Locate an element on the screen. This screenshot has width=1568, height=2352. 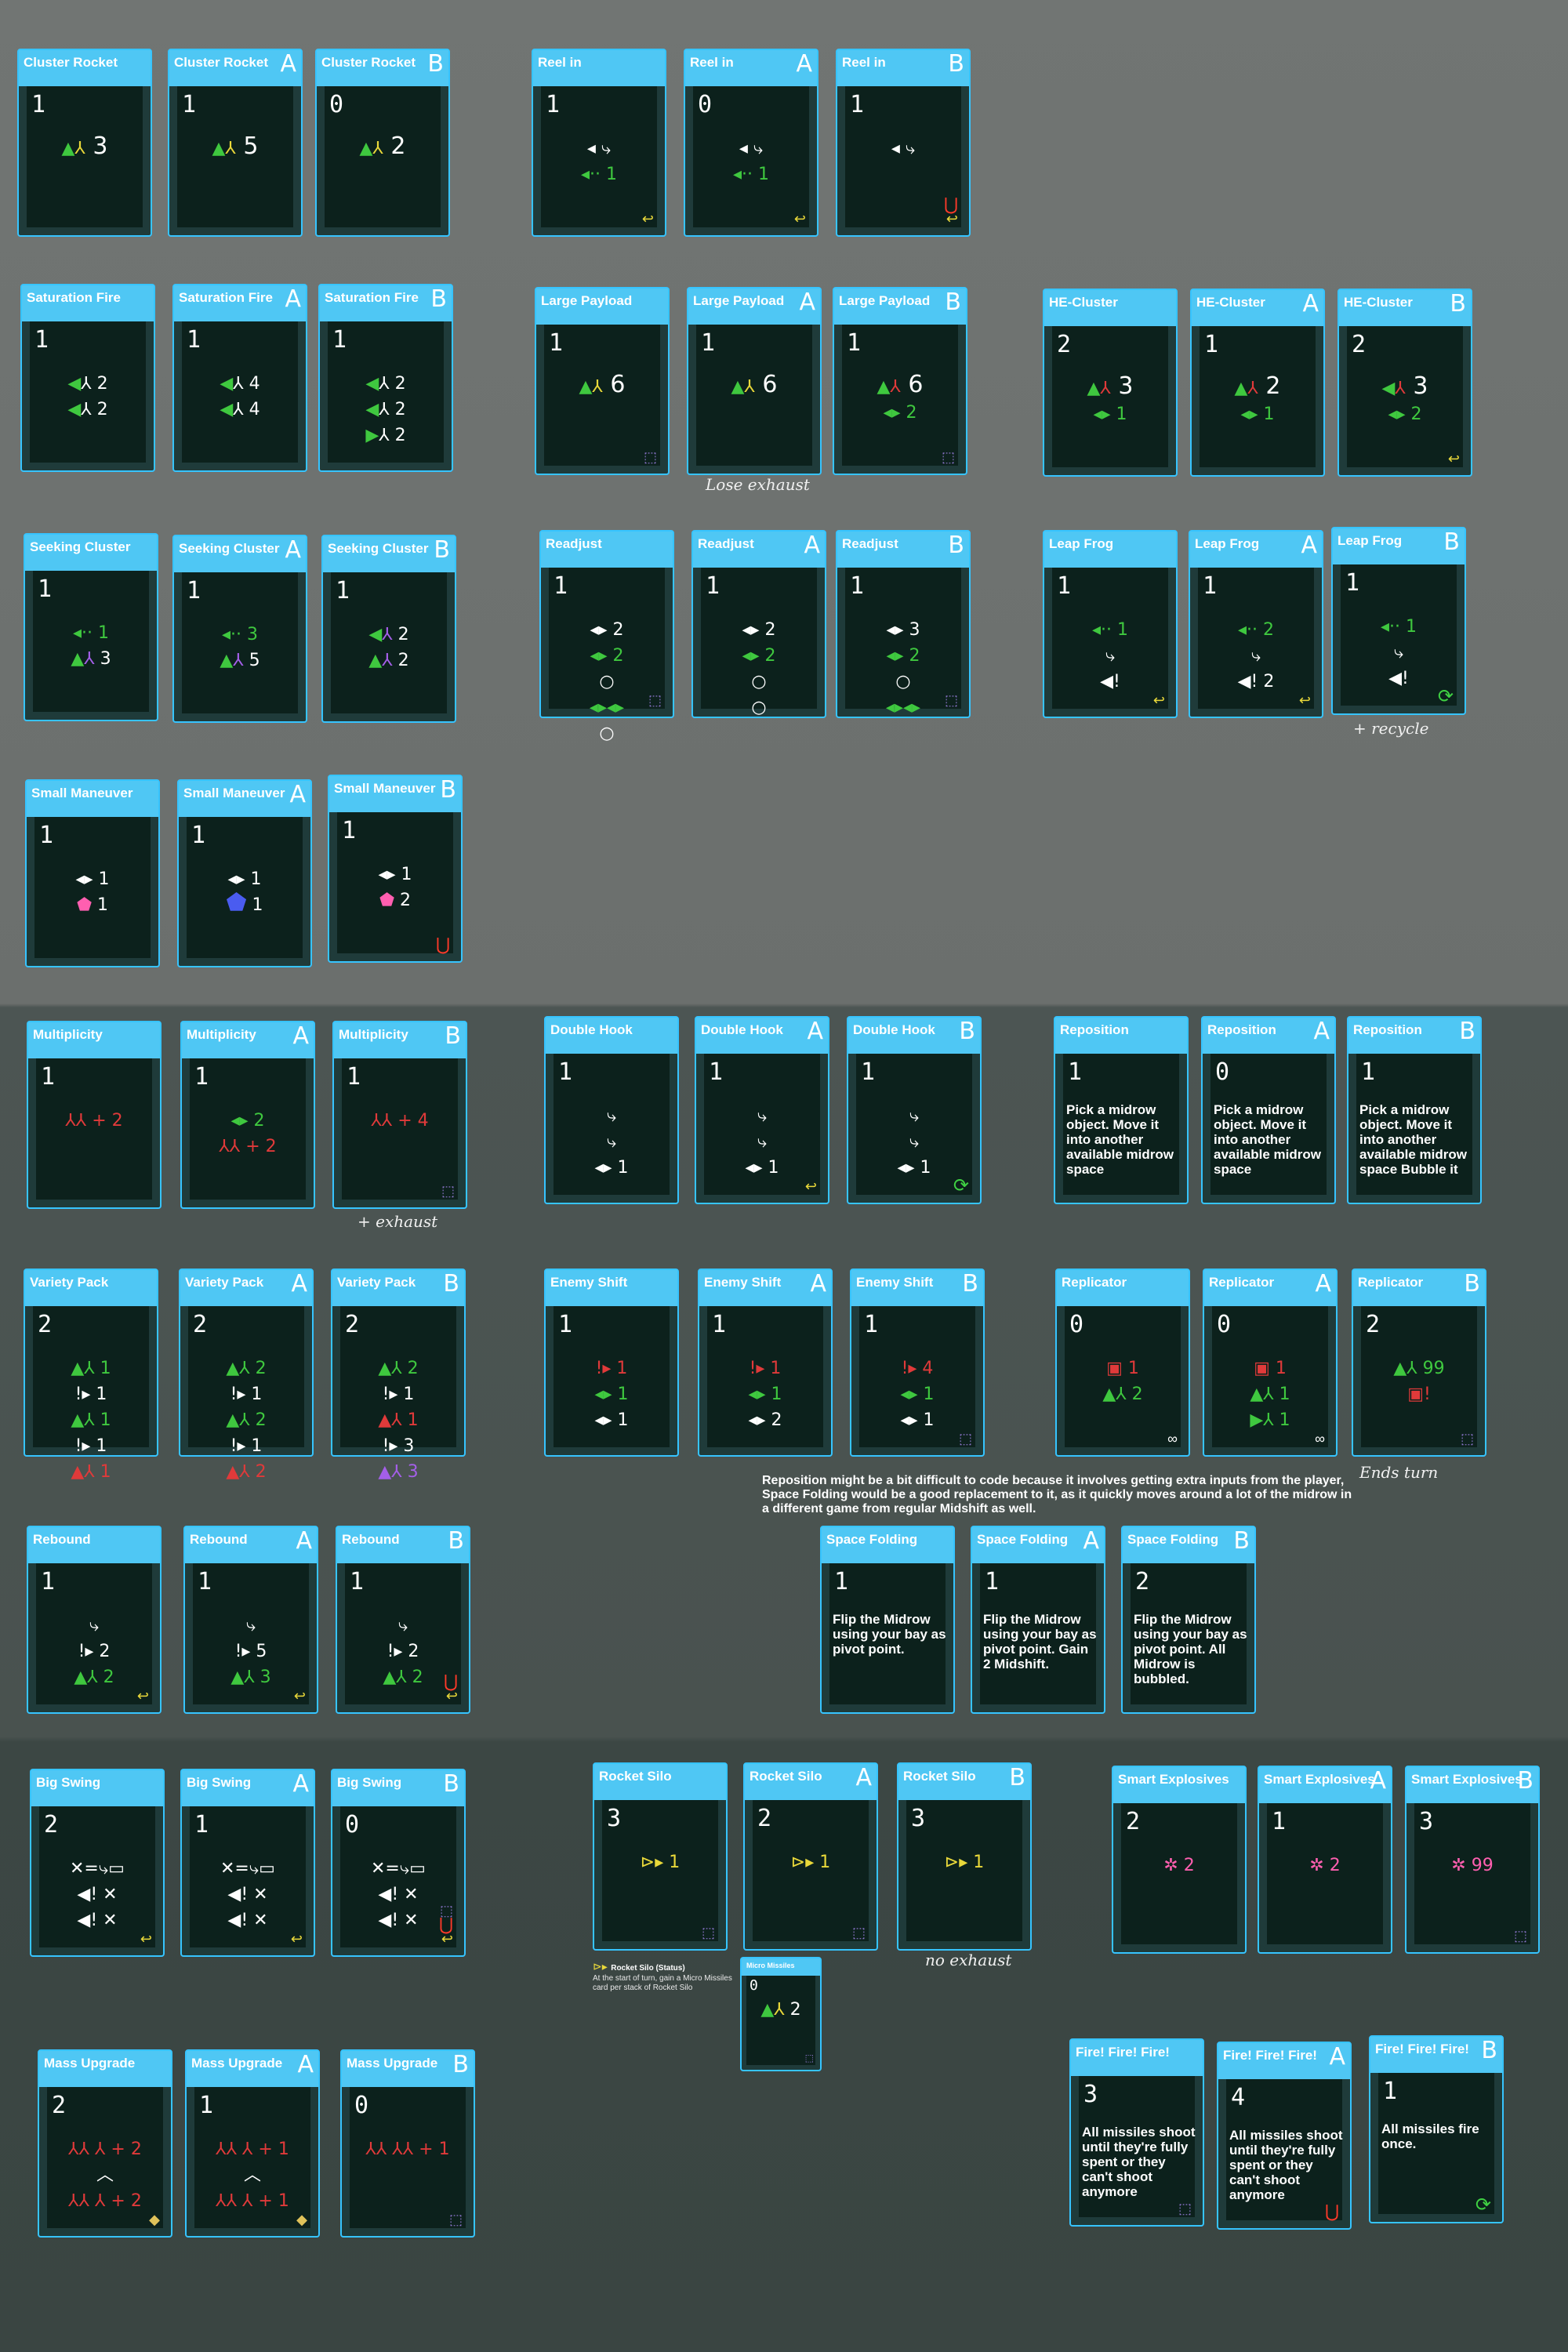
card: Smart Explosives B 3 ✲ 99 ⬚ is located at coordinates (1472, 1860).